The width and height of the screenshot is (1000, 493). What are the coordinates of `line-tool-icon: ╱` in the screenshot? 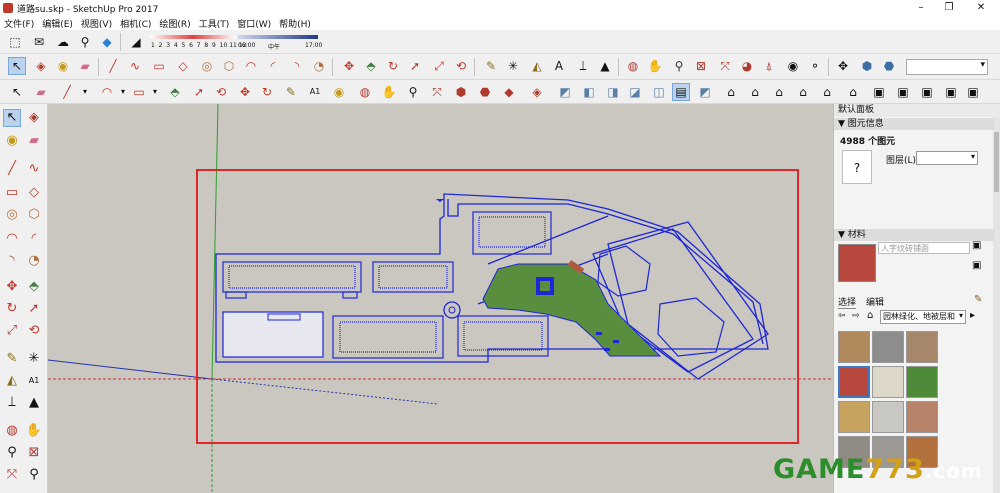 It's located at (113, 66).